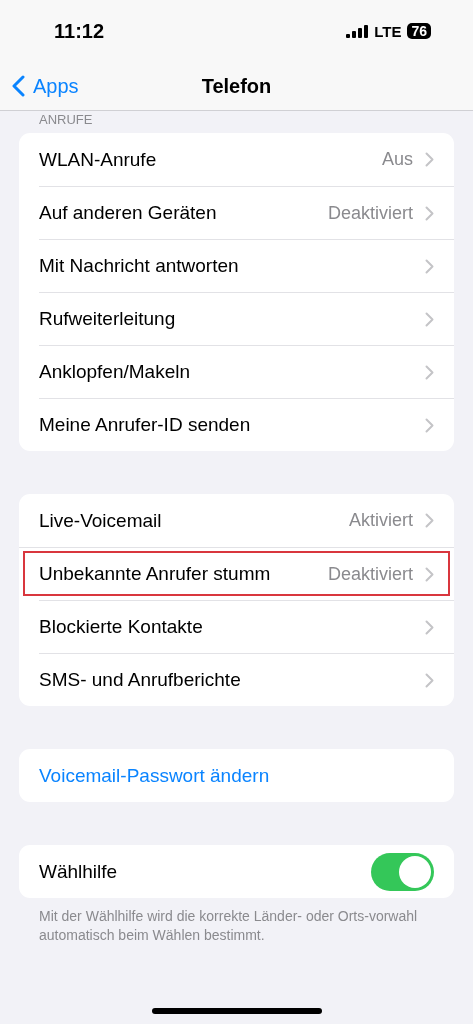 The width and height of the screenshot is (473, 1024). Describe the element at coordinates (66, 120) in the screenshot. I see `section-header: ANRUFE` at that location.